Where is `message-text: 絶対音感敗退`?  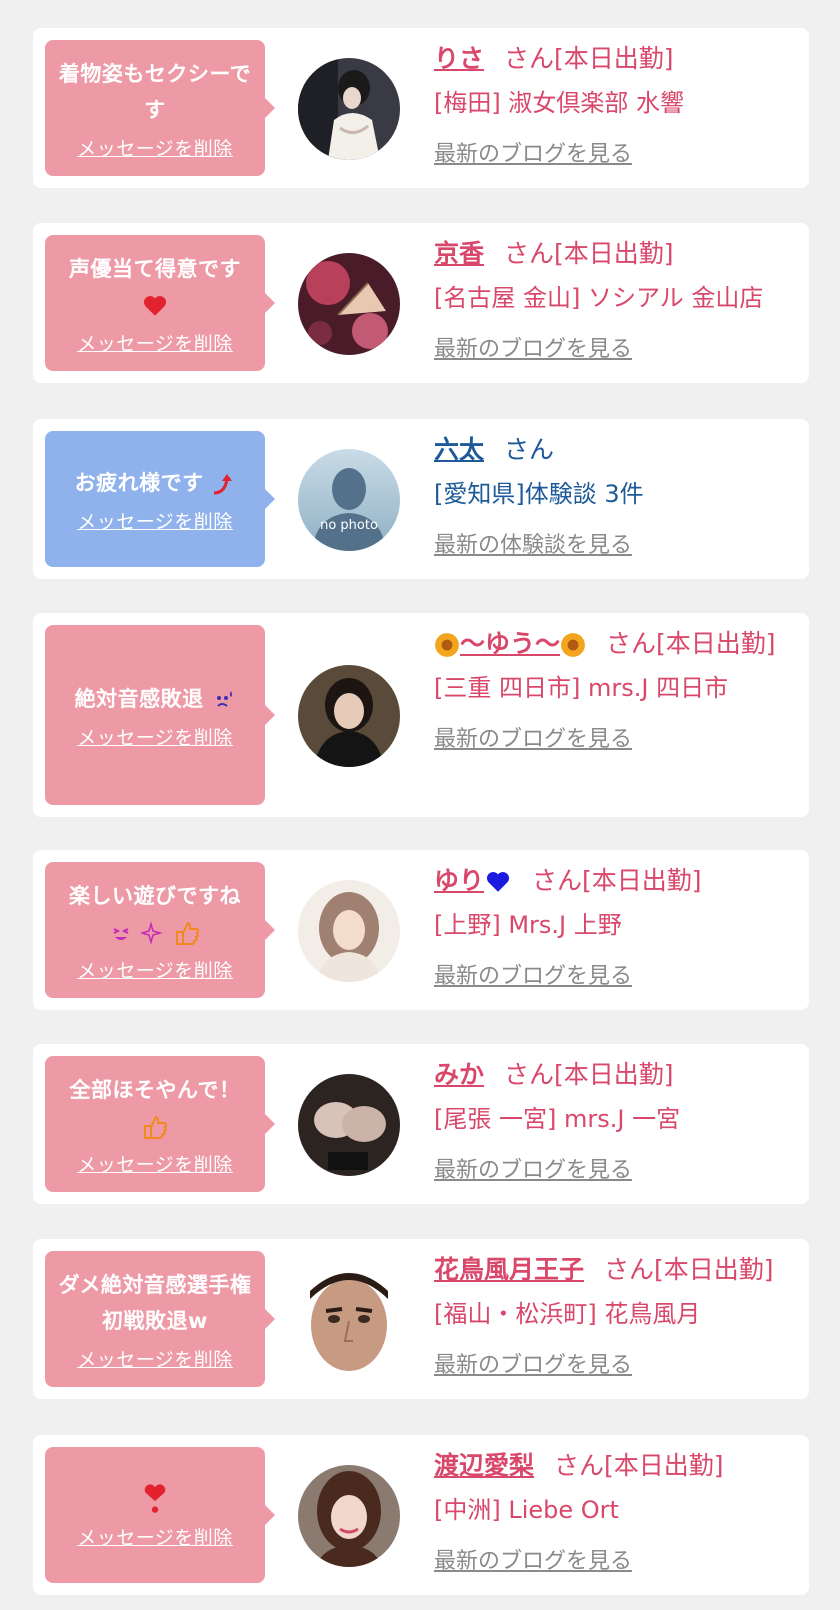 message-text: 絶対音感敗退 is located at coordinates (139, 698).